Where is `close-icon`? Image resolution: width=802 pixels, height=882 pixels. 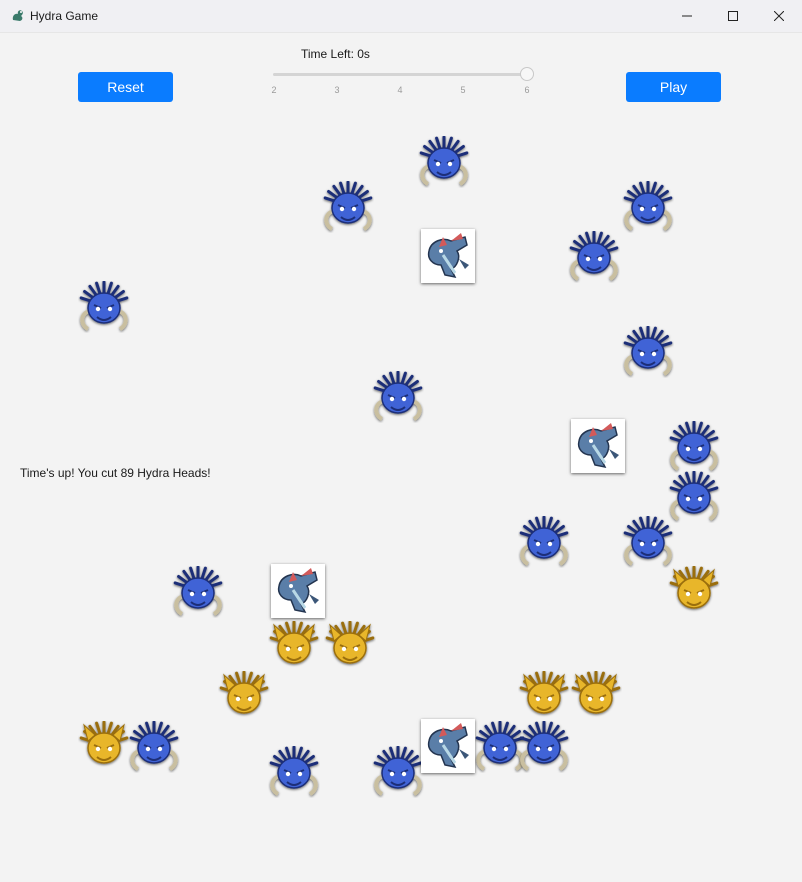
close-icon is located at coordinates (779, 16).